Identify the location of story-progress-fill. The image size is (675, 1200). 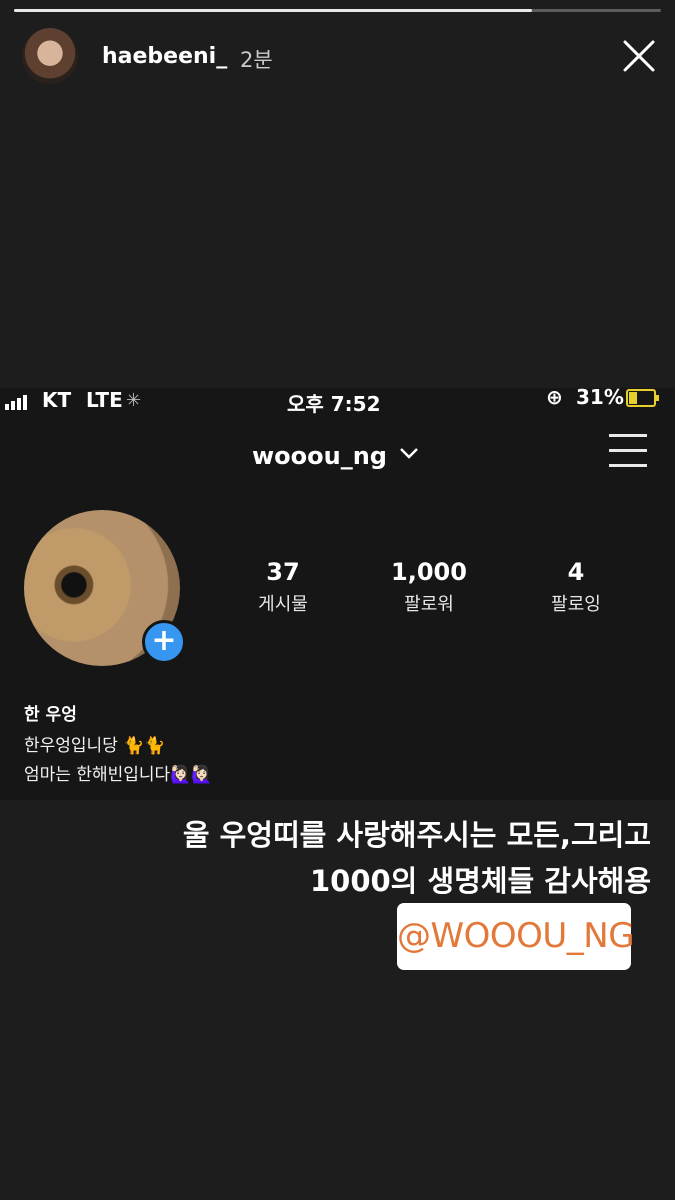
(273, 10).